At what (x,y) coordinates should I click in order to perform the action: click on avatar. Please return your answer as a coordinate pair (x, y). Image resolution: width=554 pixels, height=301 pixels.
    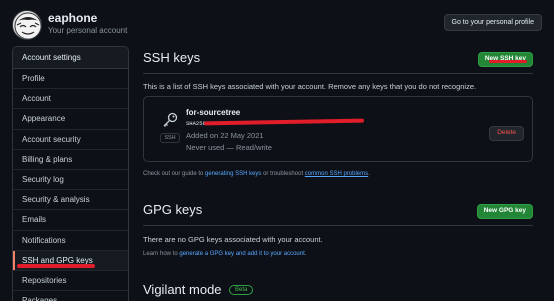
    Looking at the image, I should click on (27, 25).